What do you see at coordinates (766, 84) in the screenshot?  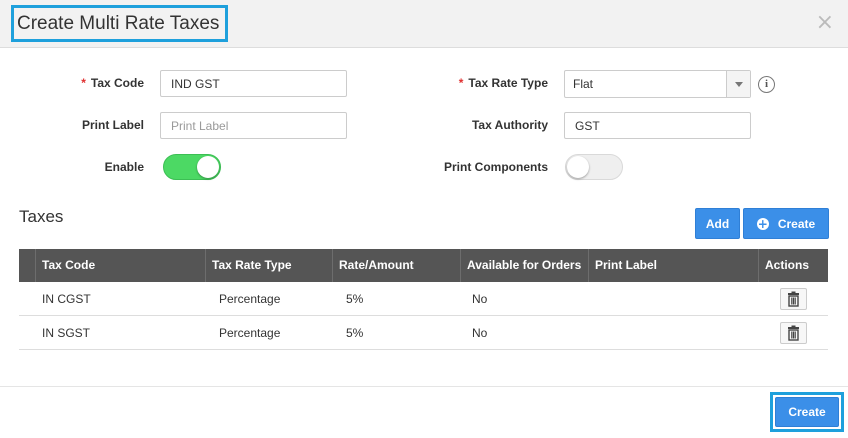 I see `info-icon: i` at bounding box center [766, 84].